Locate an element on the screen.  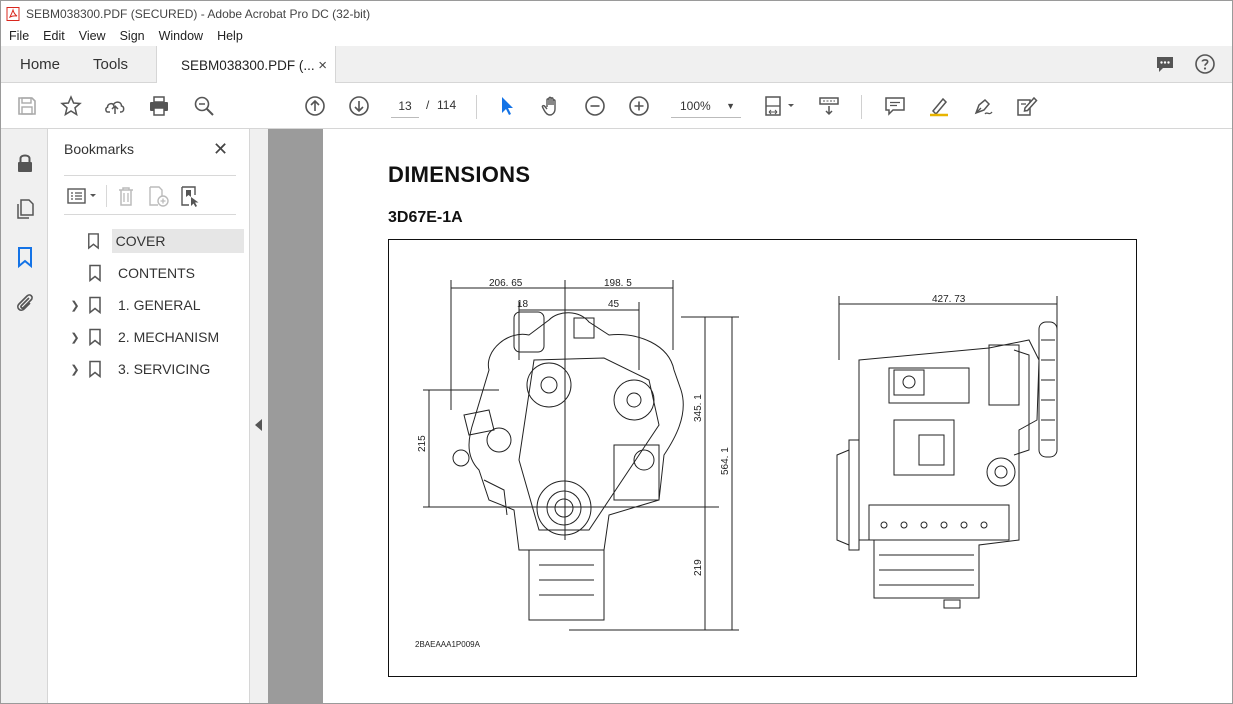
dim-219: 219 is located at coordinates (698, 567).